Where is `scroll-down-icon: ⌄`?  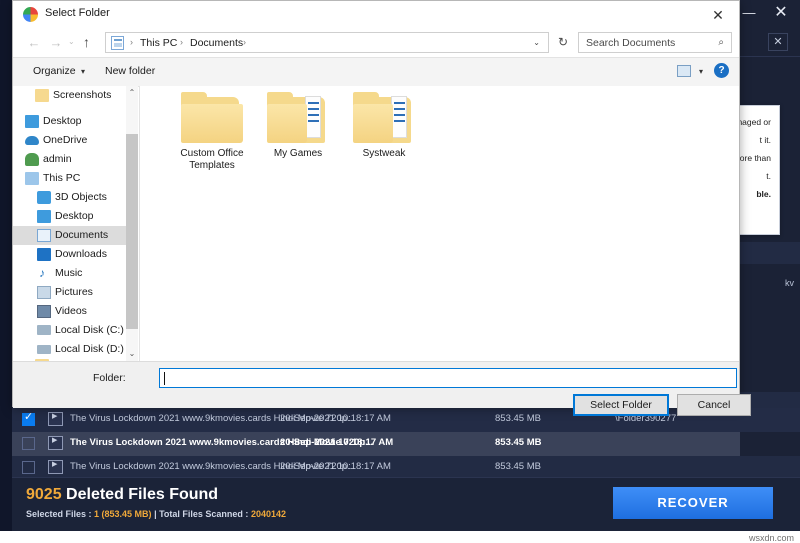 scroll-down-icon: ⌄ is located at coordinates (132, 354).